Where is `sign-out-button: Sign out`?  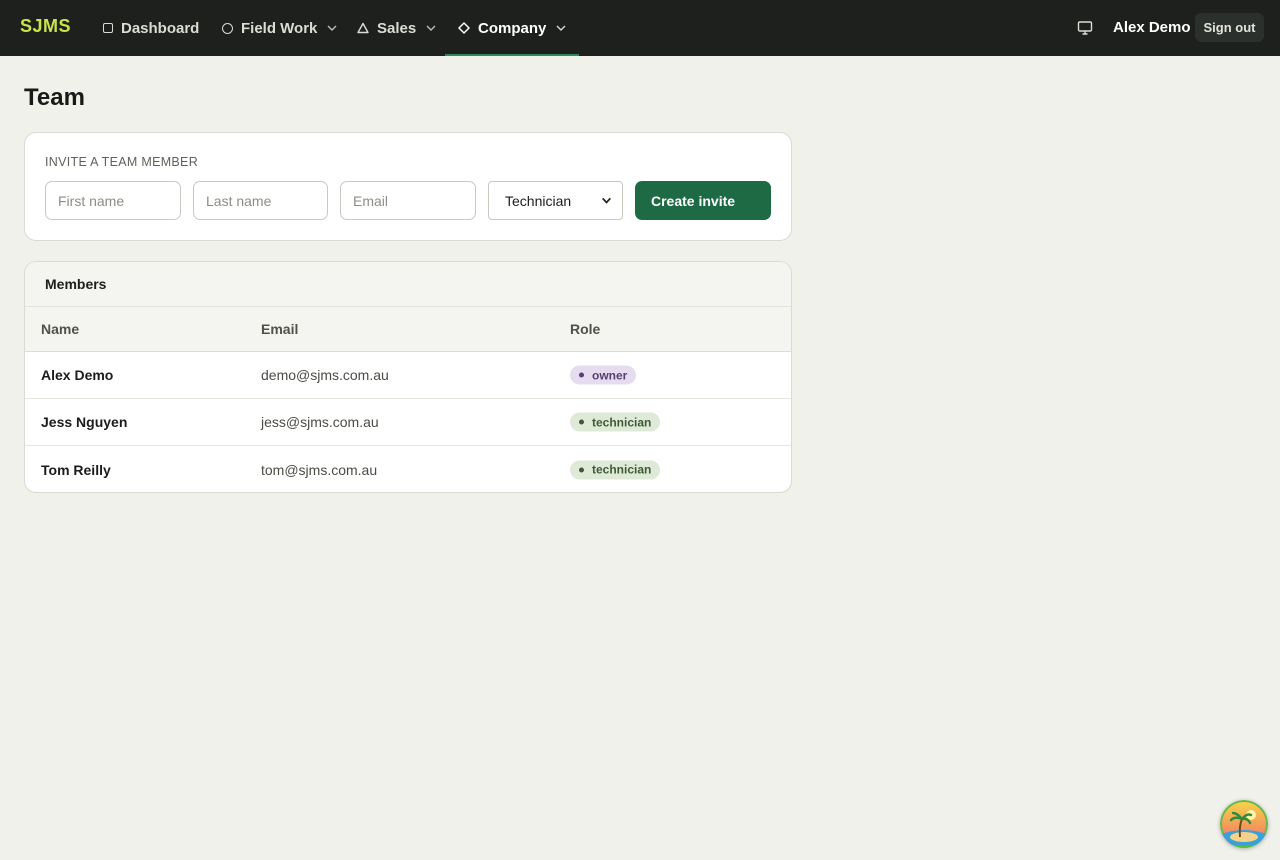
sign-out-button: Sign out is located at coordinates (1229, 27).